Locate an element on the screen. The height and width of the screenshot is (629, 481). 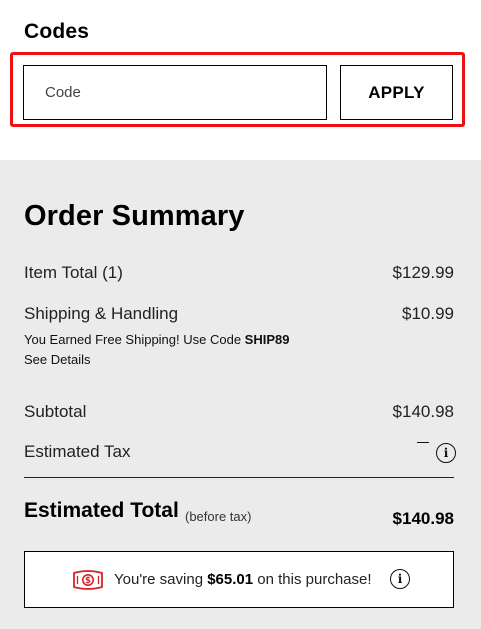
savings-suffix: on this purchase! is located at coordinates (312, 579).